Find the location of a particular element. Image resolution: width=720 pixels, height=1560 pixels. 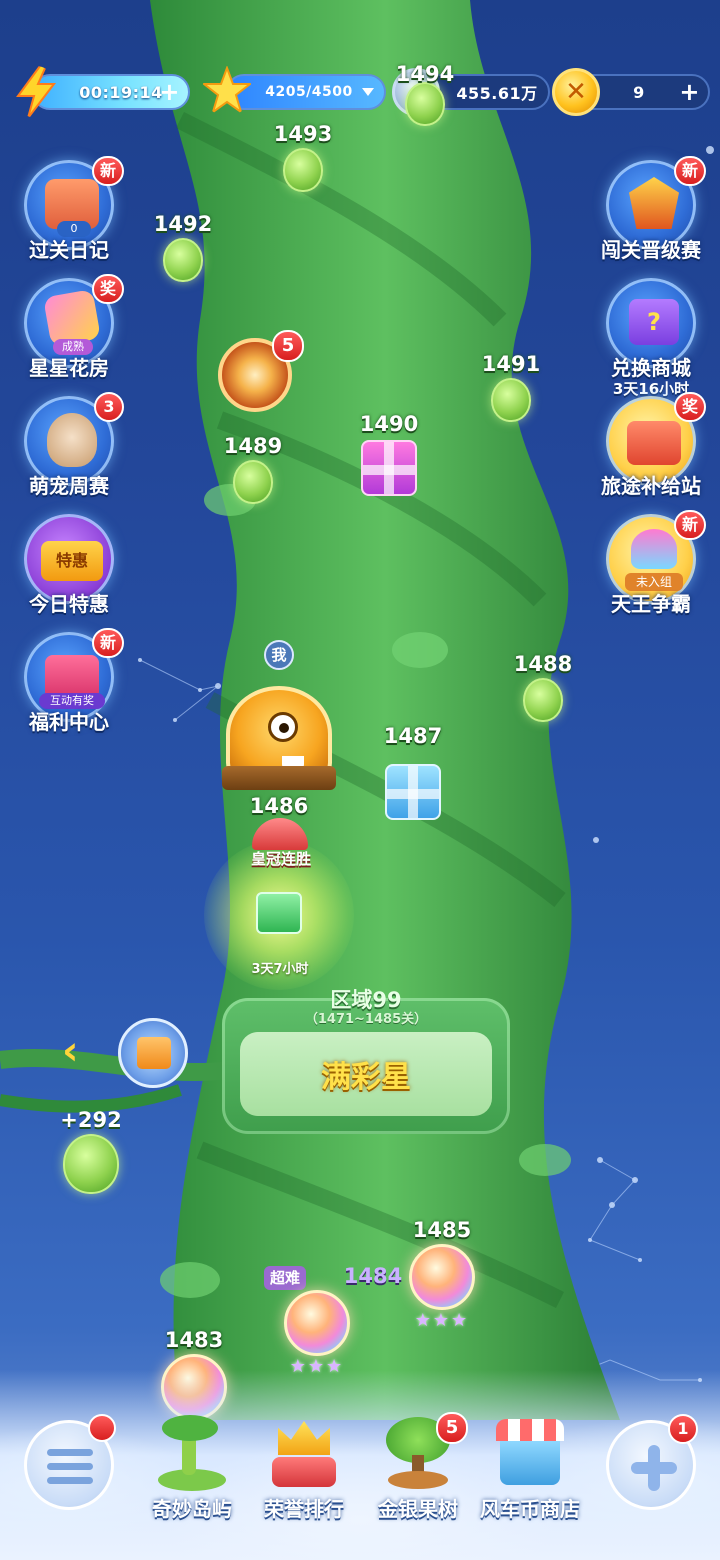

nav-label: 奇妙岛屿 is located at coordinates (192, 1509).